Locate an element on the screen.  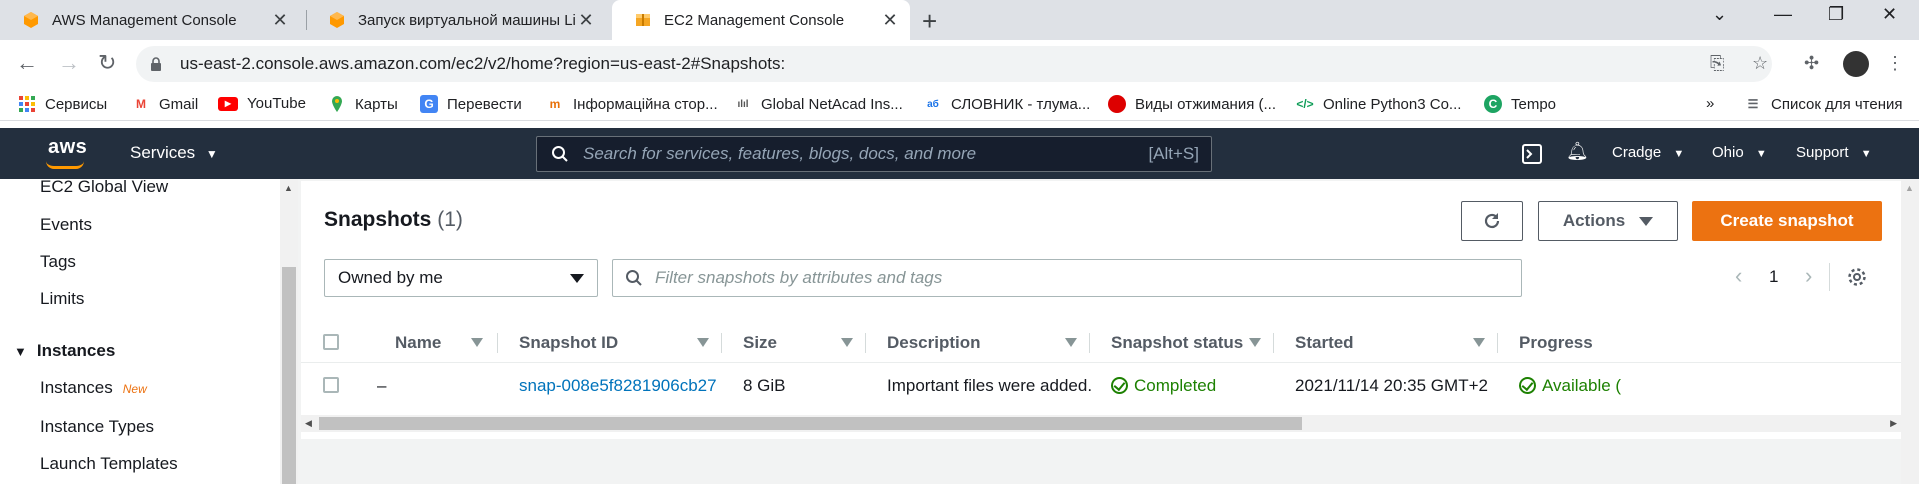
restore-icon: ❐ is located at coordinates (1836, 14).